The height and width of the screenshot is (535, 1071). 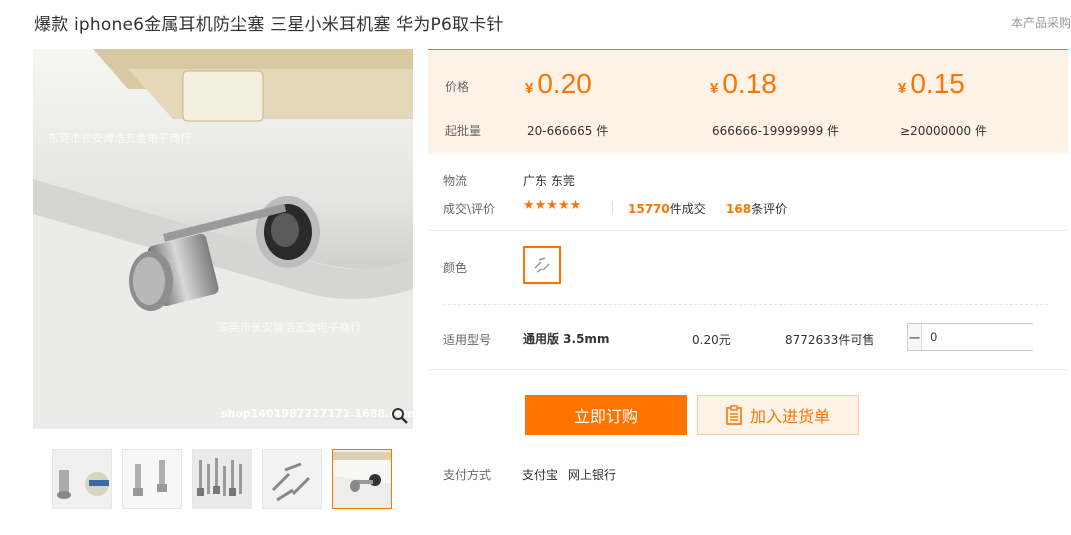 What do you see at coordinates (467, 475) in the screenshot?
I see `payment-label: 支付方式` at bounding box center [467, 475].